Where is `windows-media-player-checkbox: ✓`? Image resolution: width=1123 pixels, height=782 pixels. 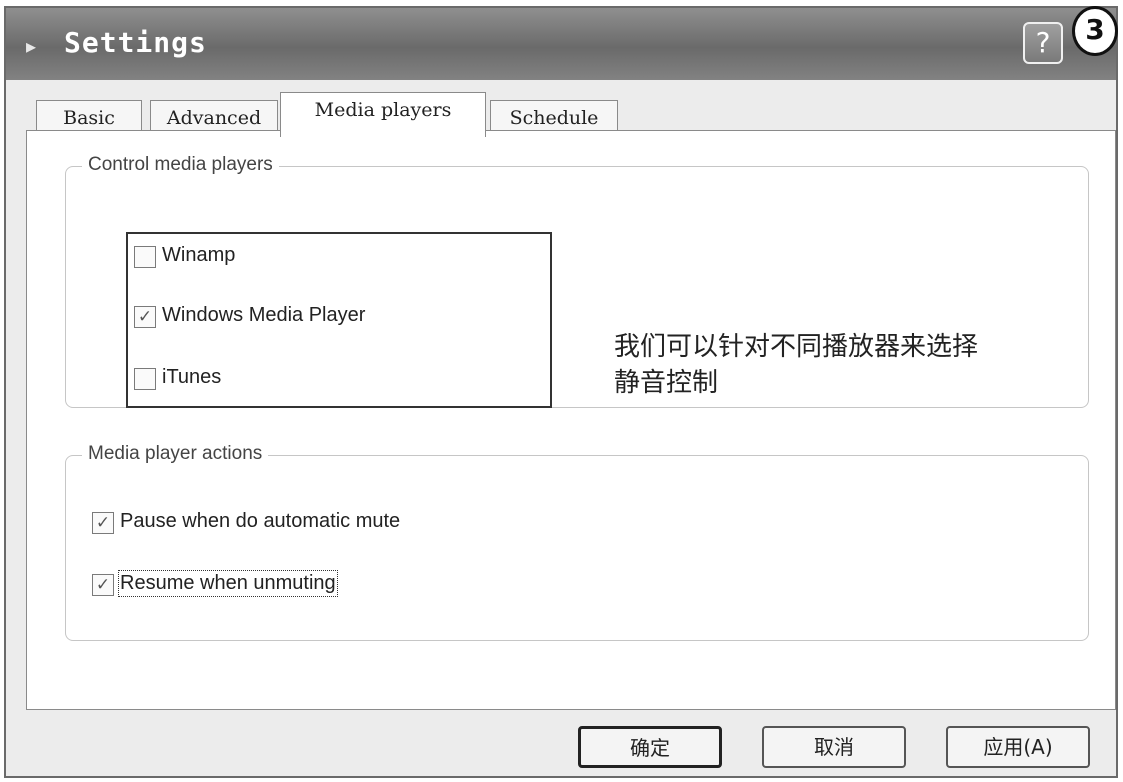
windows-media-player-checkbox: ✓ is located at coordinates (145, 317).